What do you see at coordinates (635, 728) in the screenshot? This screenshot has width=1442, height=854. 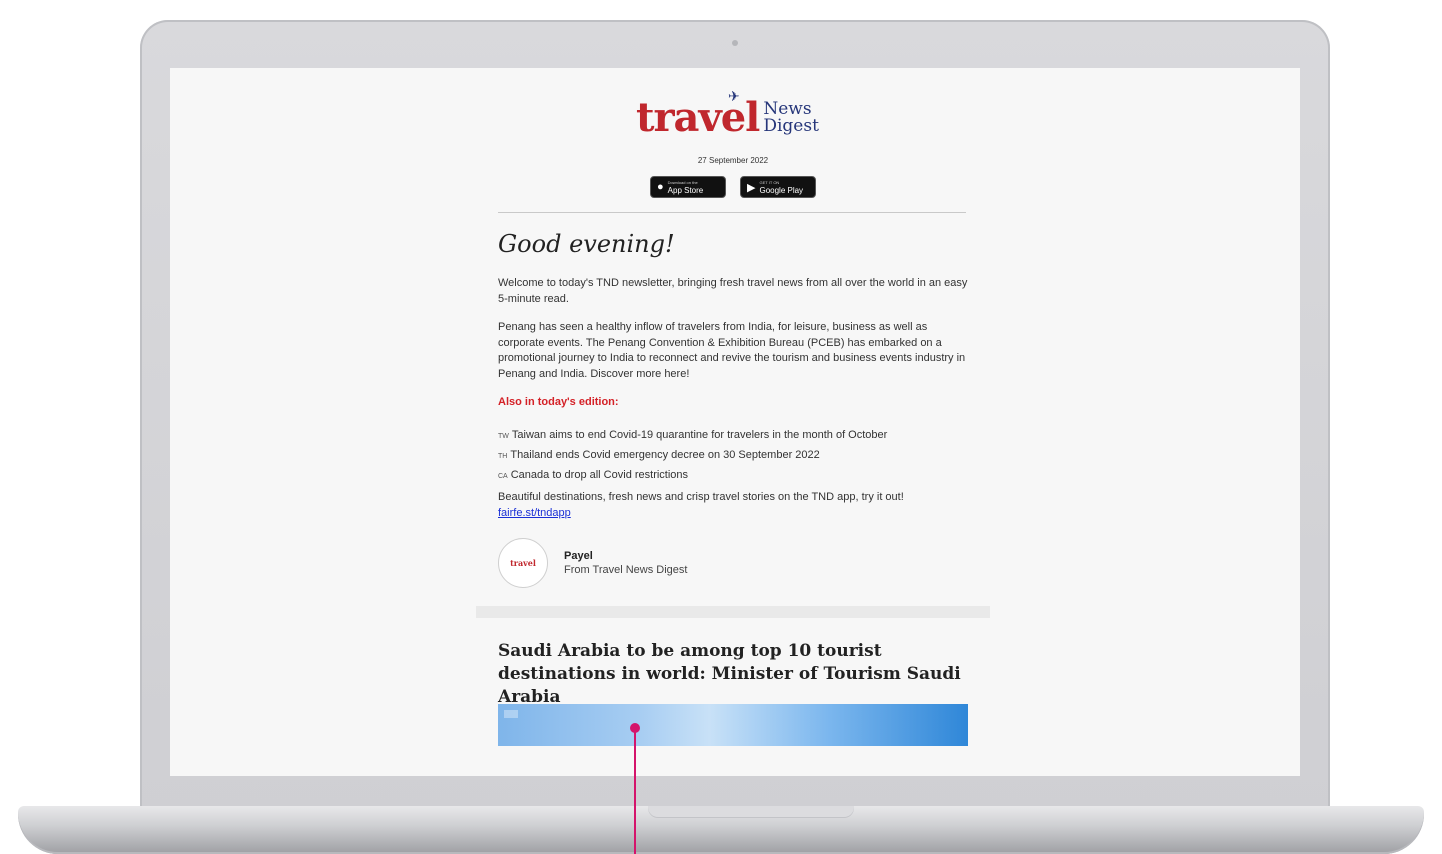 I see `pointer-dot-icon` at bounding box center [635, 728].